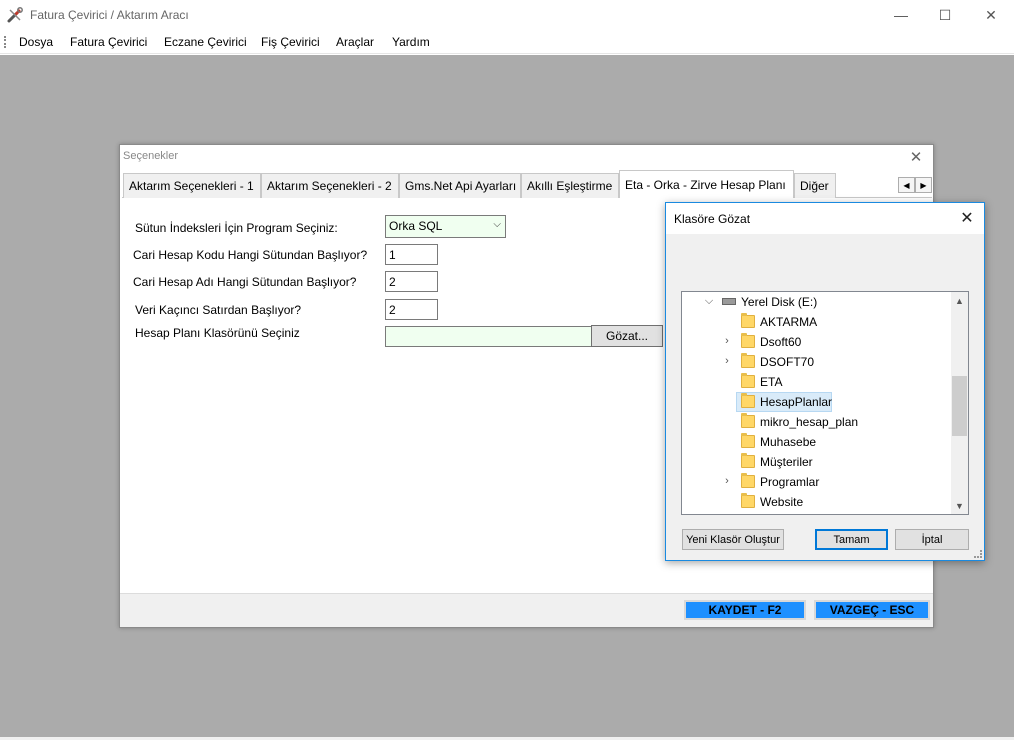  I want to click on menu-grip-icon, so click(5, 42).